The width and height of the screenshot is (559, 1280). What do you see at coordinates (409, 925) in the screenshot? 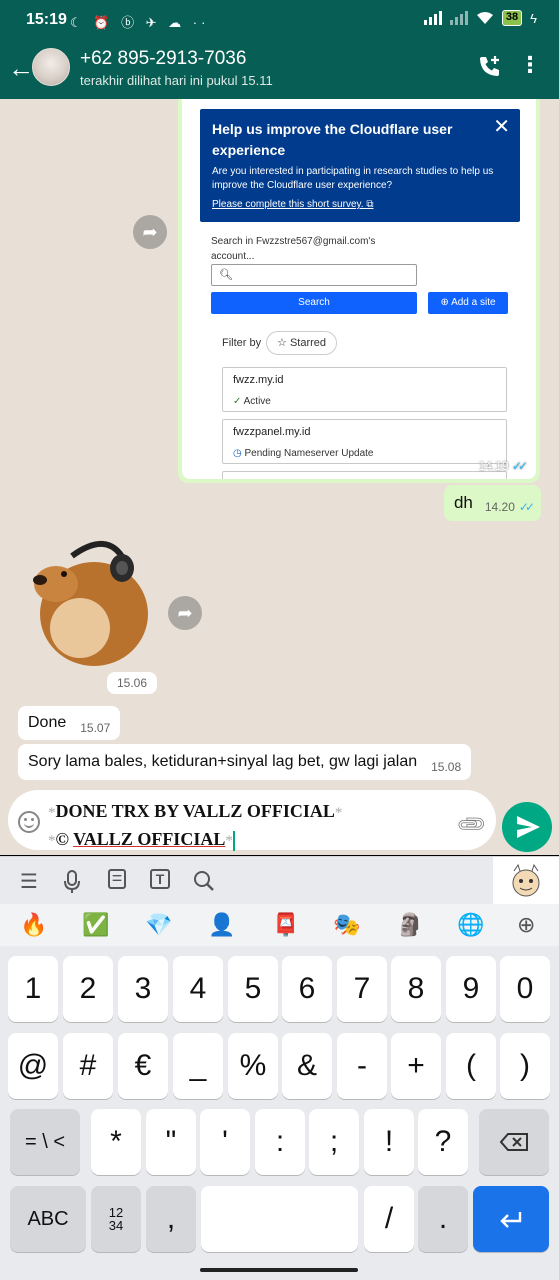
I see `moai-emoji: 🗿` at bounding box center [409, 925].